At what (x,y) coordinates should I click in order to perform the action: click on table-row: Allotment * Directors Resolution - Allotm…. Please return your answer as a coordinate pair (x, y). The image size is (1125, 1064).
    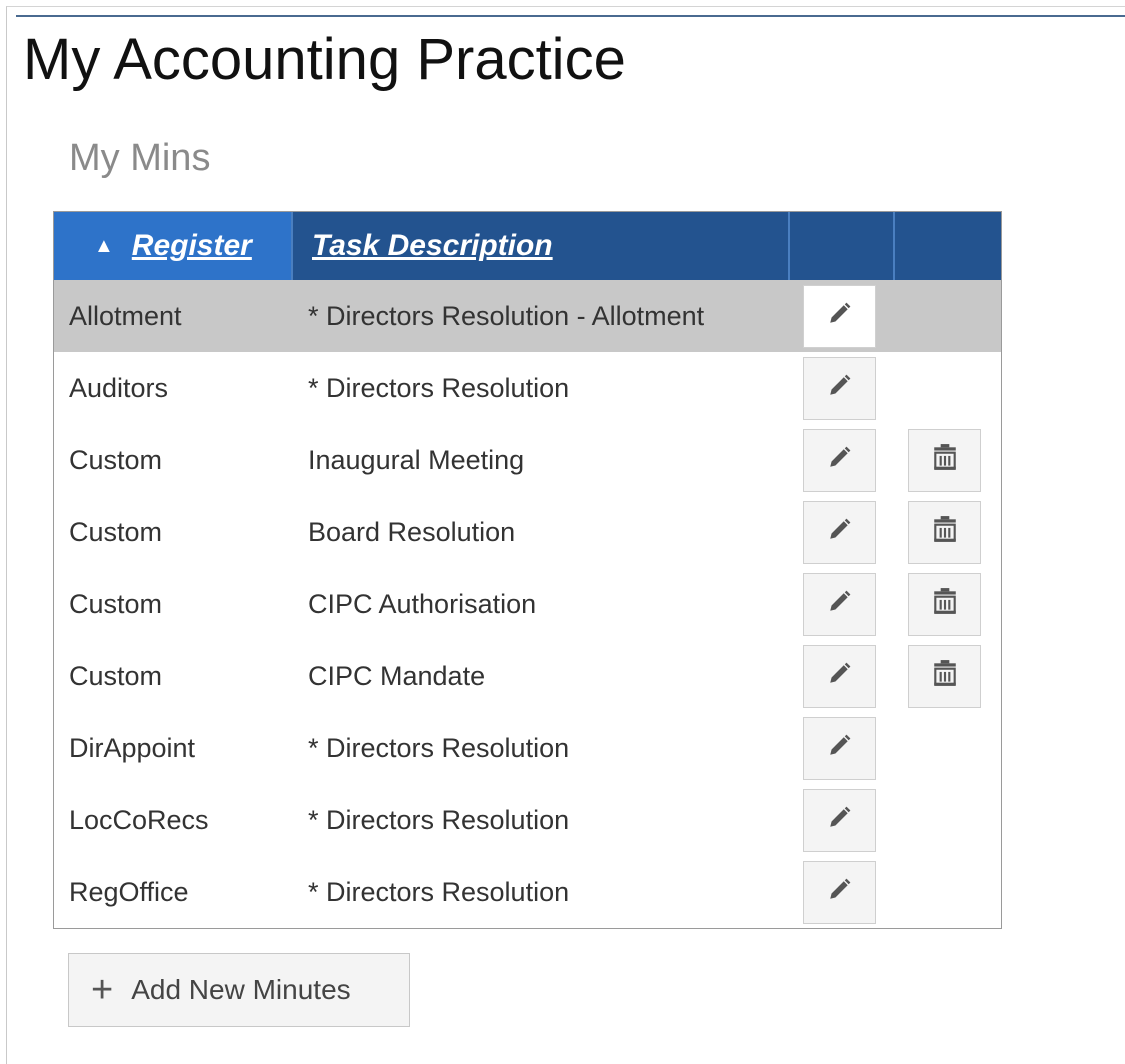
    Looking at the image, I should click on (527, 316).